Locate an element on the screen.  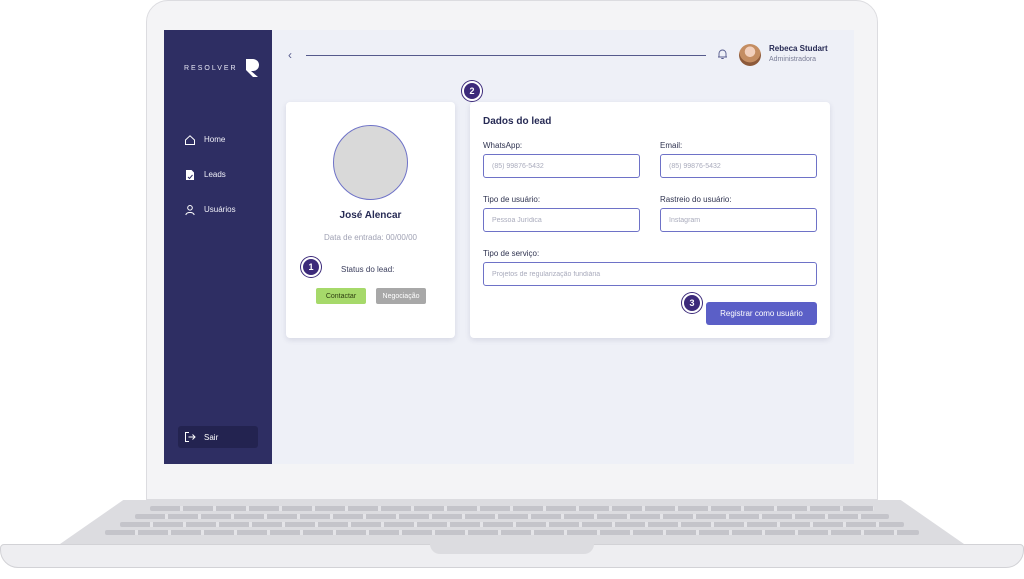
register-user-button: Registrar como usuário is located at coordinates (761, 313).